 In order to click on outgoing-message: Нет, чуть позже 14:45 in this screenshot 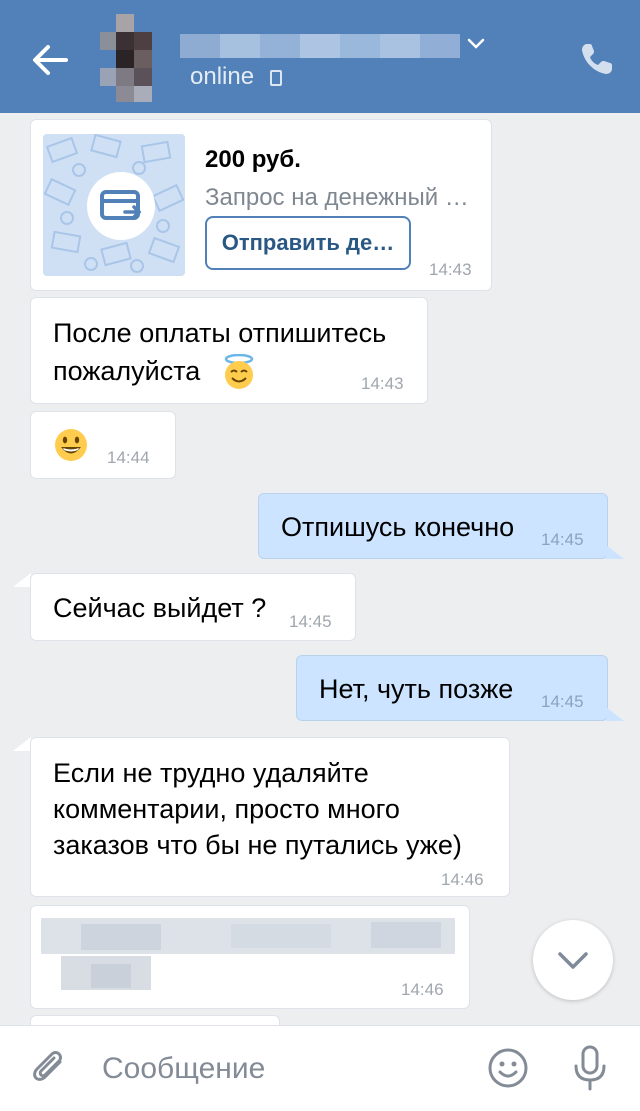, I will do `click(452, 688)`.